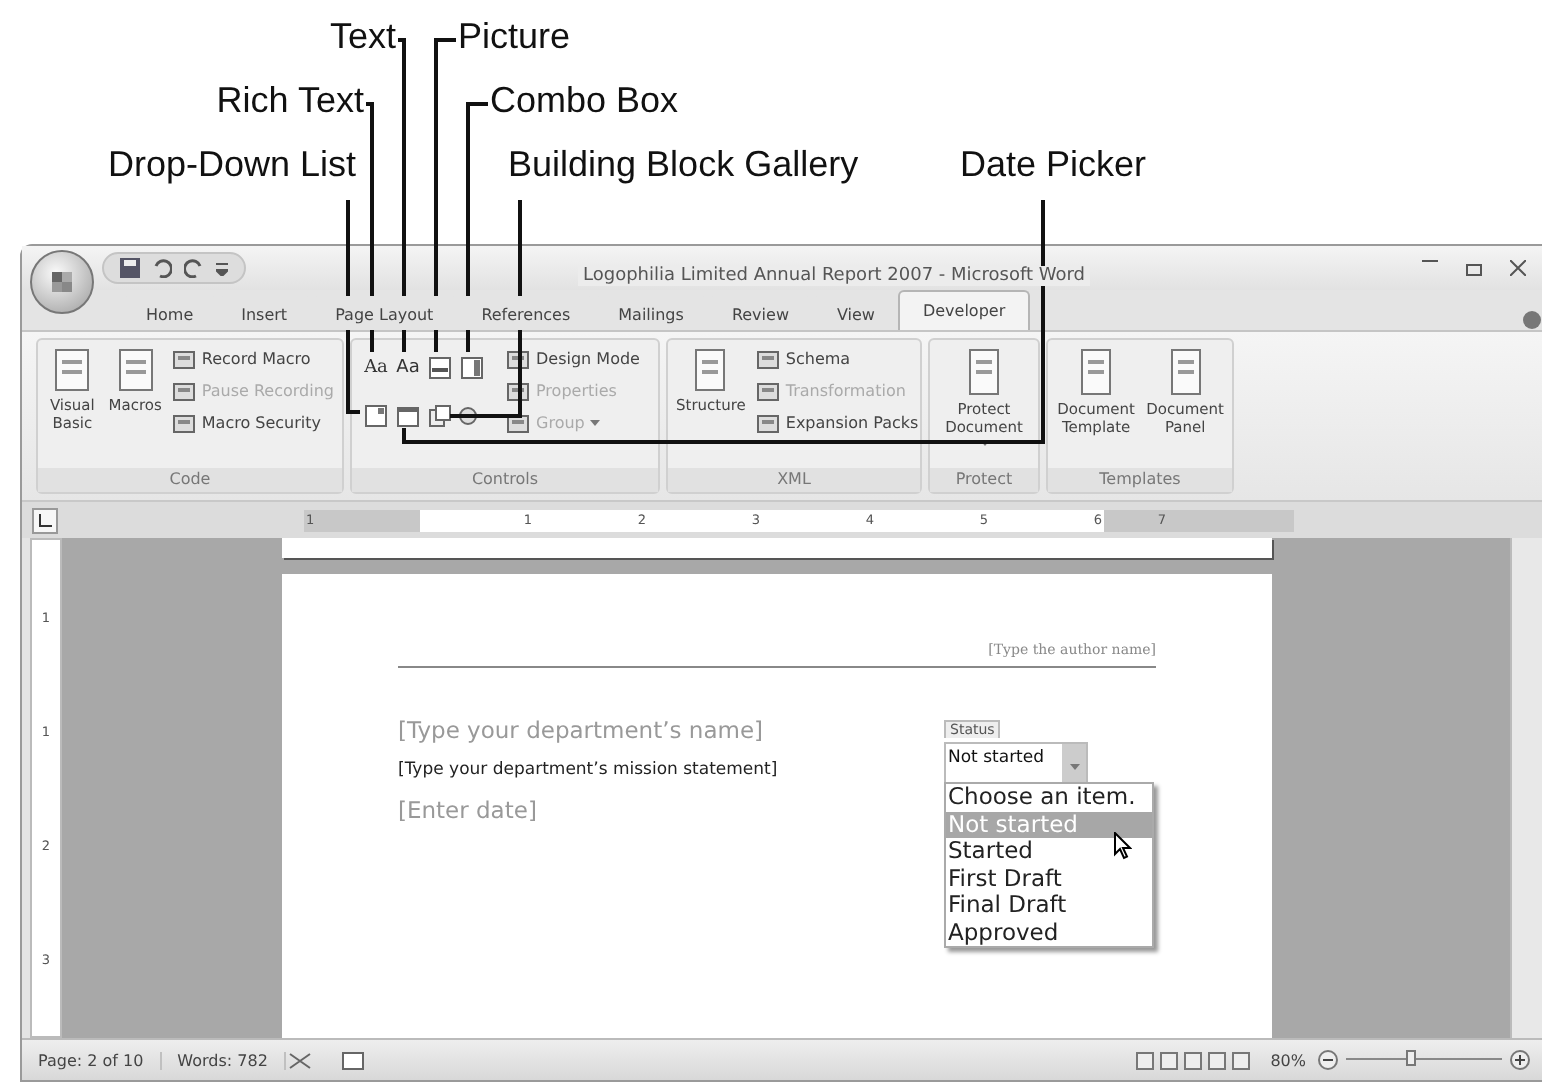 This screenshot has width=1542, height=1082. What do you see at coordinates (231, 165) in the screenshot?
I see `callout-label: Drop-Down List` at bounding box center [231, 165].